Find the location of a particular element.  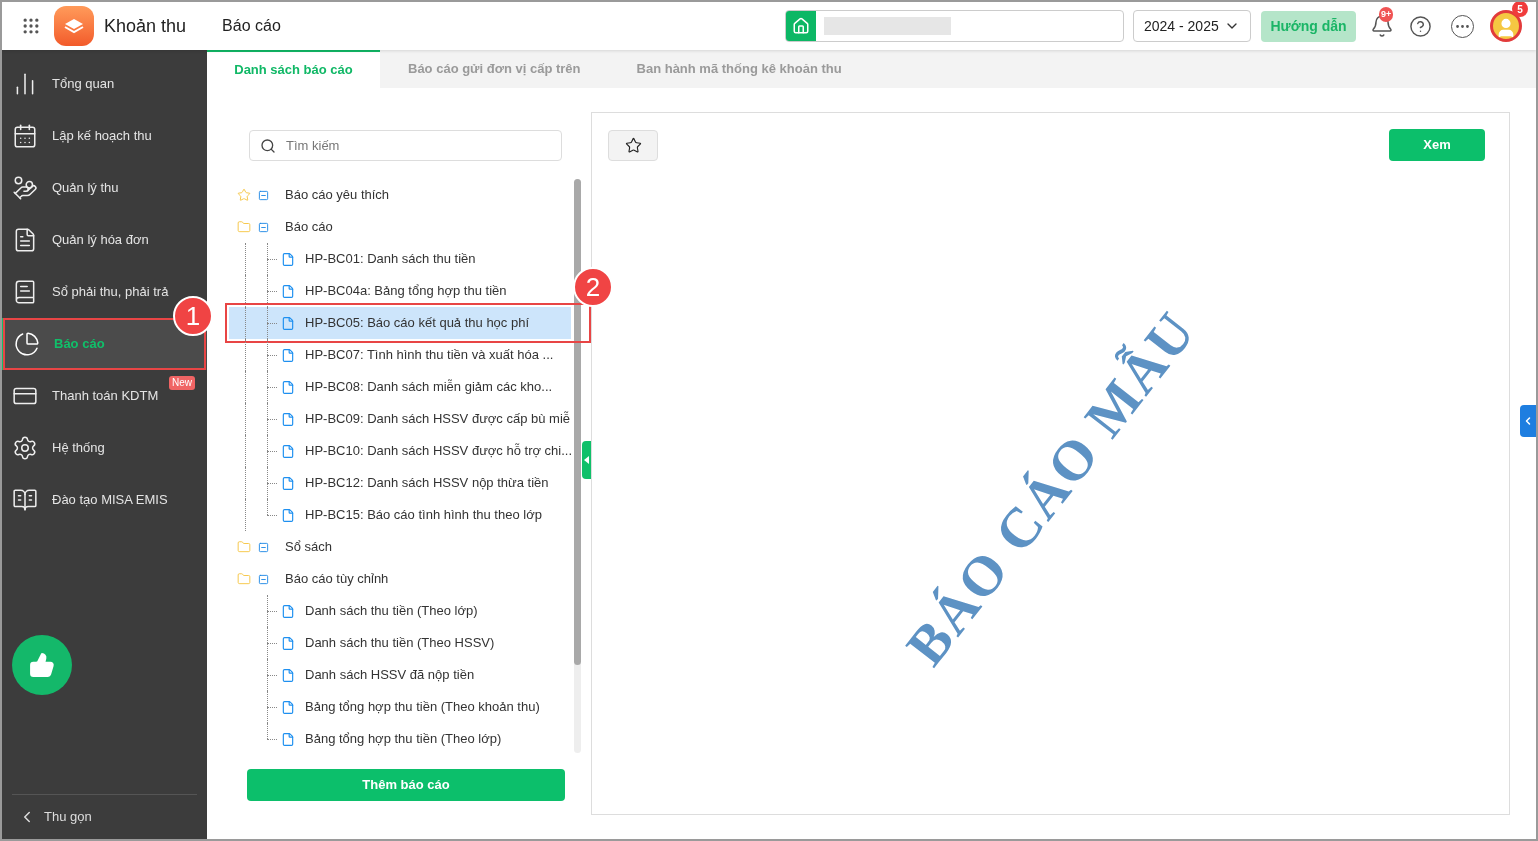

tree-item: HP-BC09: Danh sách HSSV được cấp bù miễ is located at coordinates (400, 419).